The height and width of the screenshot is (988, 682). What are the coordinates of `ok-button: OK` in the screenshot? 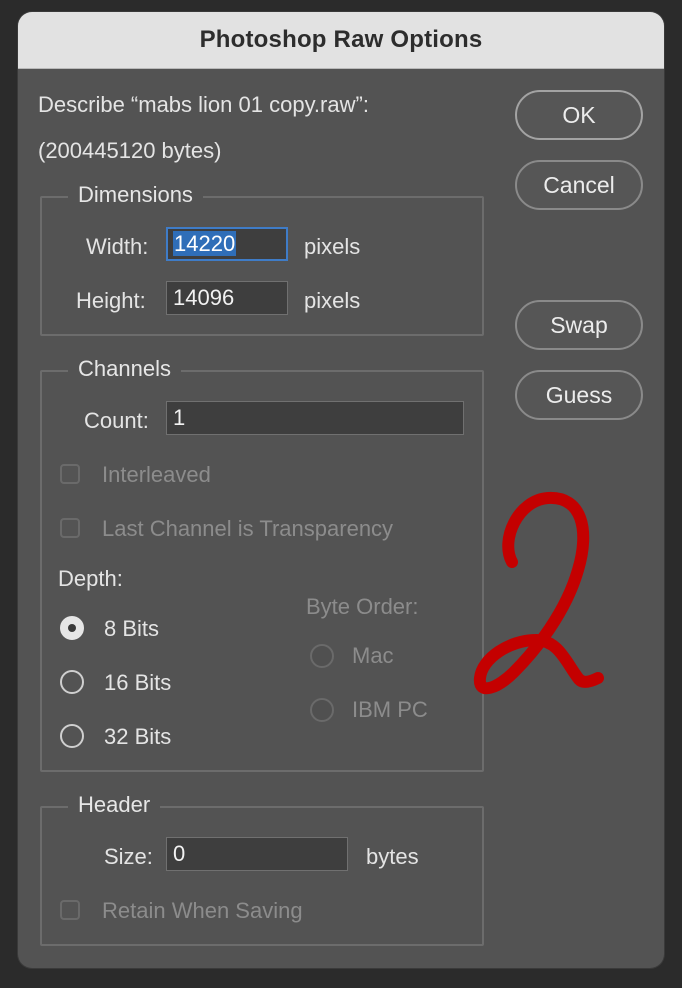 It's located at (579, 115).